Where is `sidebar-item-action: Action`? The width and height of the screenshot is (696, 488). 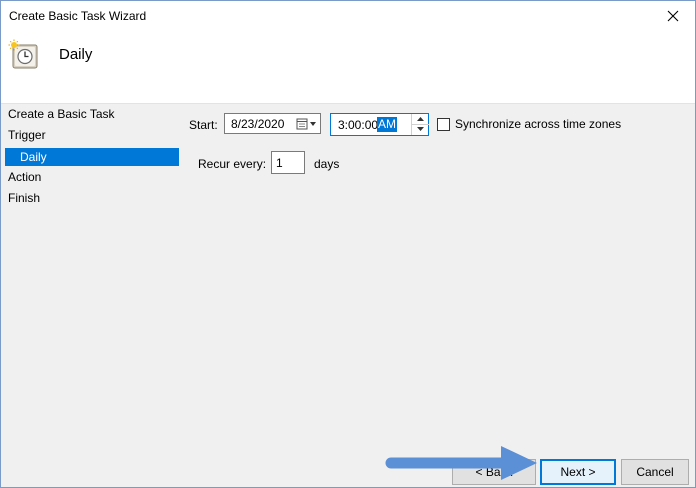
sidebar-item-action: Action is located at coordinates (24, 177).